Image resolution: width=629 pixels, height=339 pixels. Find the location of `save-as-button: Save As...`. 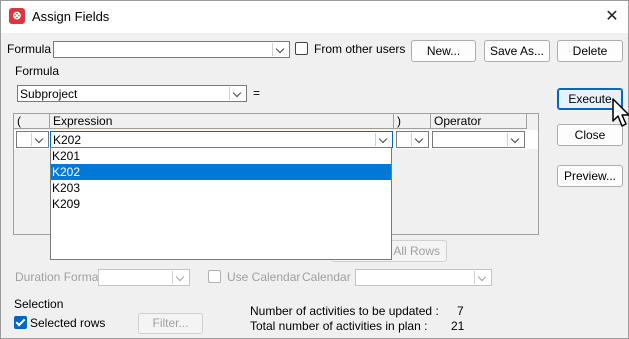

save-as-button: Save As... is located at coordinates (517, 51).